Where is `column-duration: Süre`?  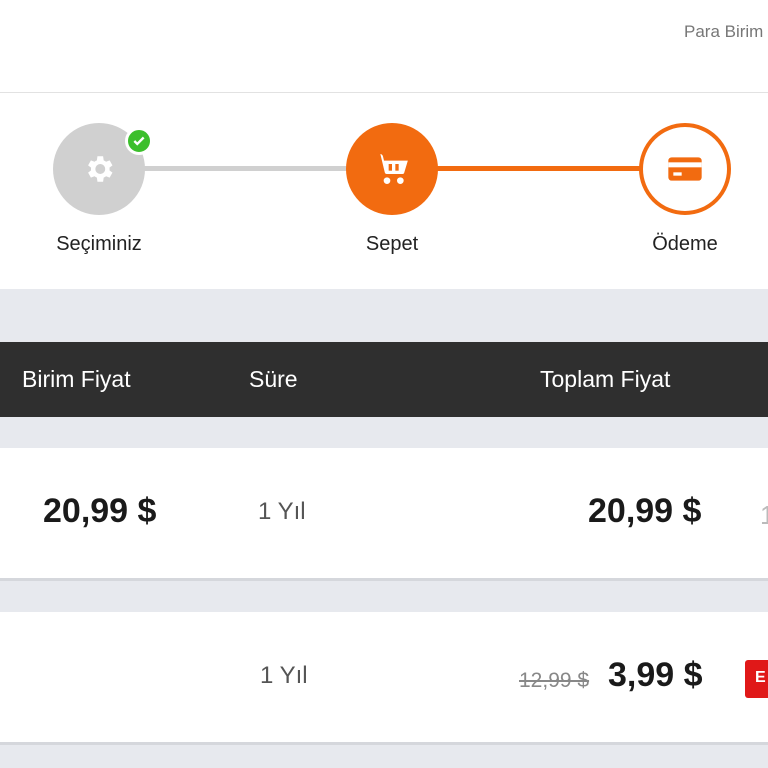
column-duration: Süre is located at coordinates (273, 379).